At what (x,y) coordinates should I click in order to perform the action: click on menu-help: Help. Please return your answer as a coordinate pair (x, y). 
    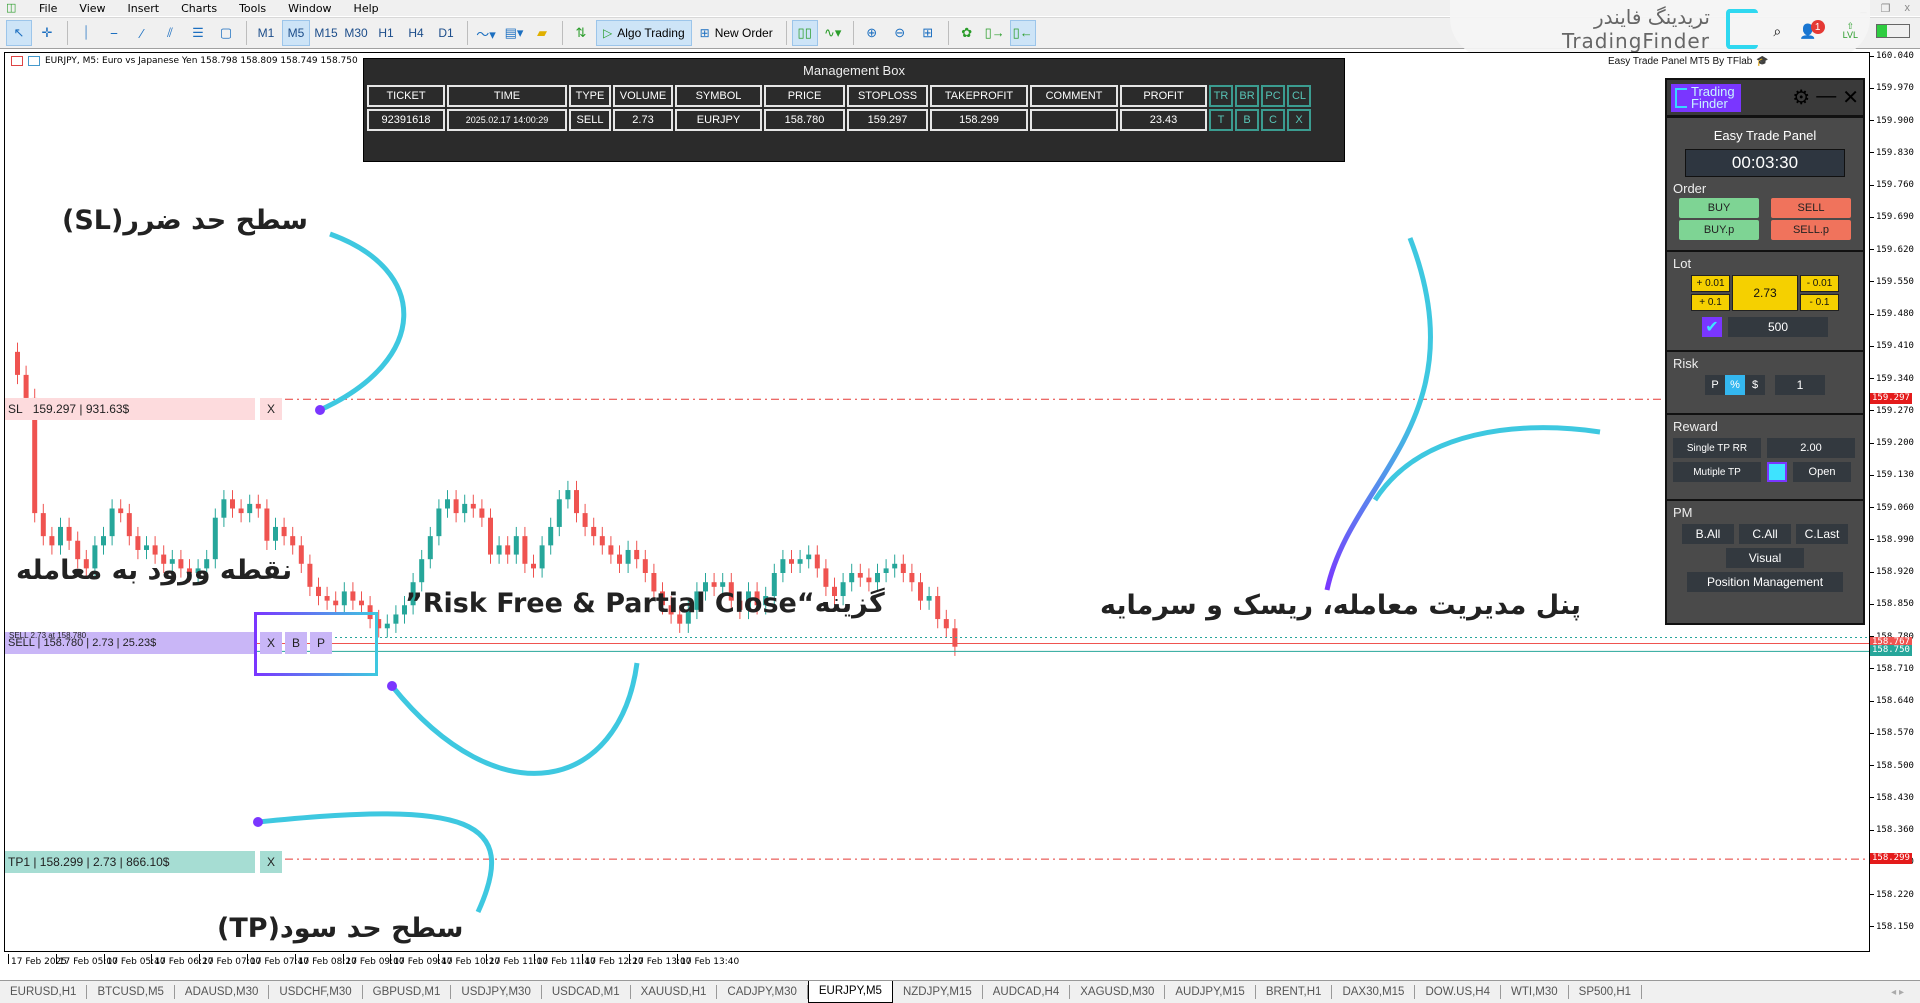
    Looking at the image, I should click on (366, 8).